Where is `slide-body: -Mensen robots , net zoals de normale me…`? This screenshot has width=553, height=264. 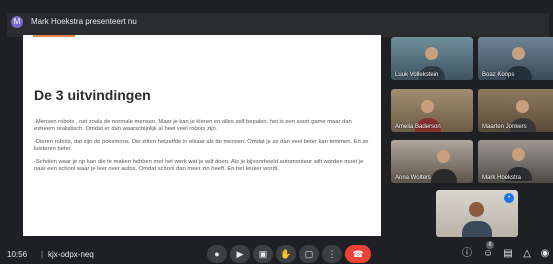 slide-body: -Mensen robots , net zoals de normale me… is located at coordinates (201, 149).